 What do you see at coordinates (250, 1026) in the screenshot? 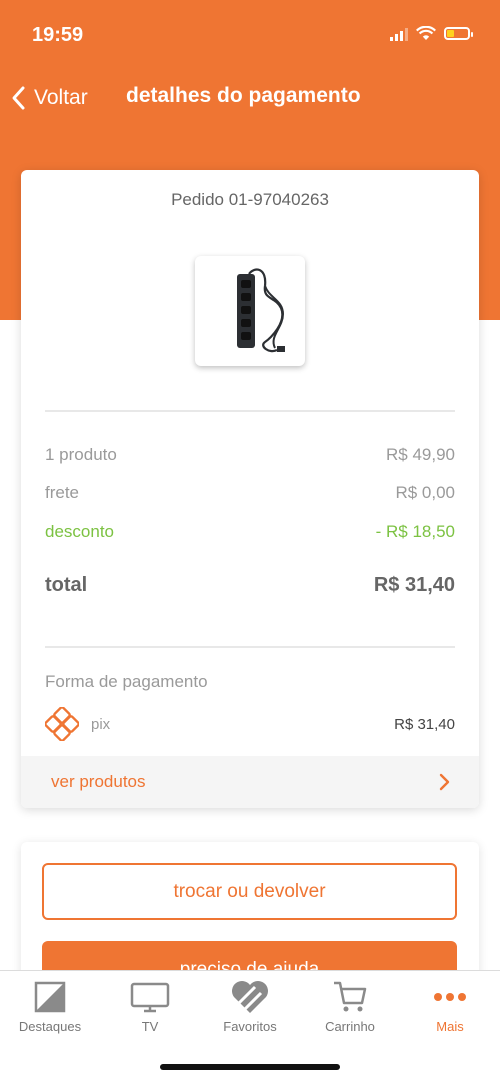
I see `tab-label: Favoritos` at bounding box center [250, 1026].